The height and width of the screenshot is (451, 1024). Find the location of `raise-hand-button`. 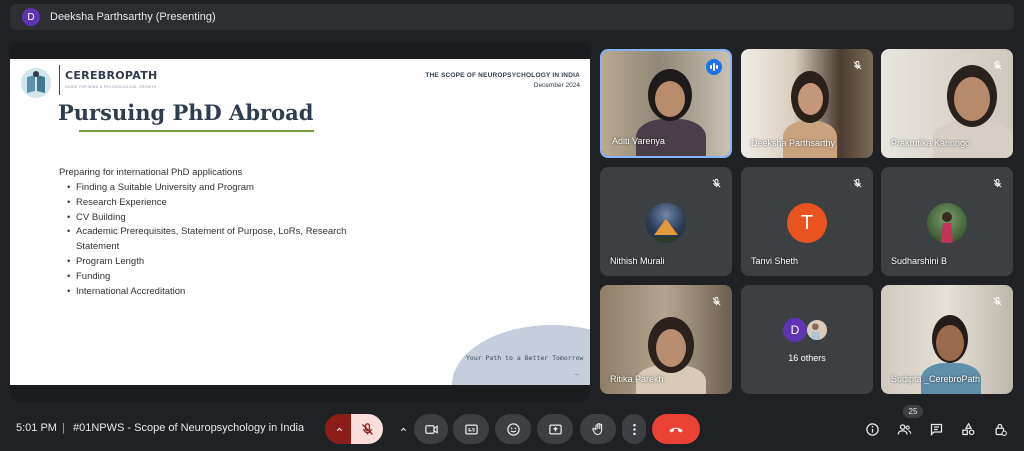

raise-hand-button is located at coordinates (598, 429).